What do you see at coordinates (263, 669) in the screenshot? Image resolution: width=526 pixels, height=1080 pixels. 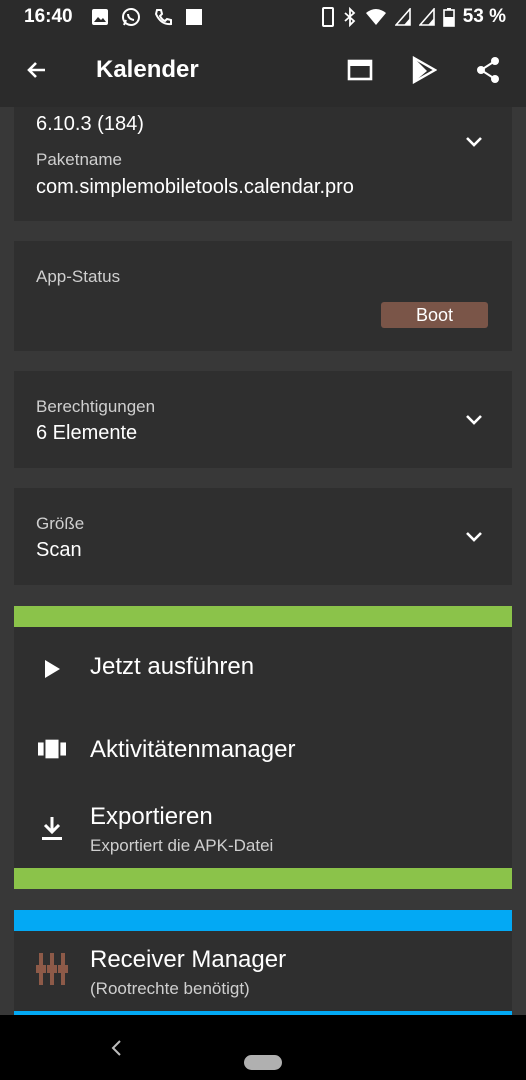 I see `run-now-item: Jetzt ausführen` at bounding box center [263, 669].